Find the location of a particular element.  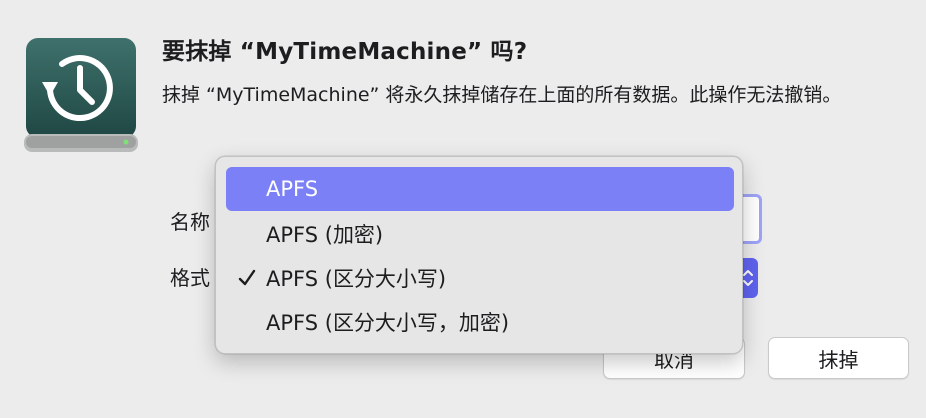

menu-item-apfs-case-sensitive-encrypted: APFS (区分大小写，加密) is located at coordinates (480, 322).